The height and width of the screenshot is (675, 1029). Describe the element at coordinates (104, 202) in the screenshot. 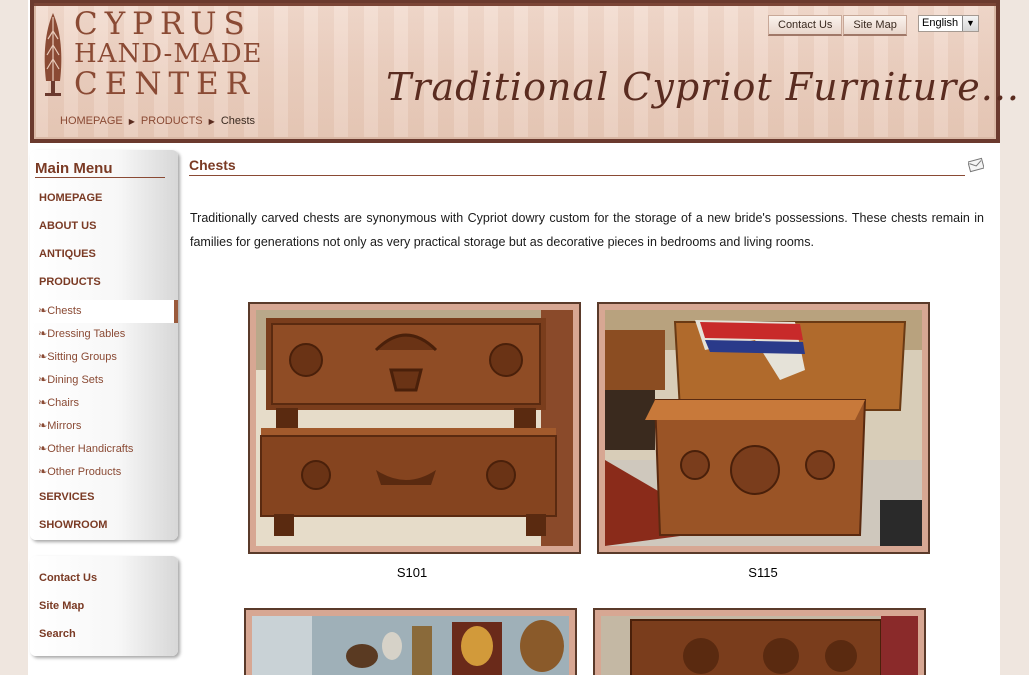

I see `menu-item-homepage: HOMEPAGE` at that location.